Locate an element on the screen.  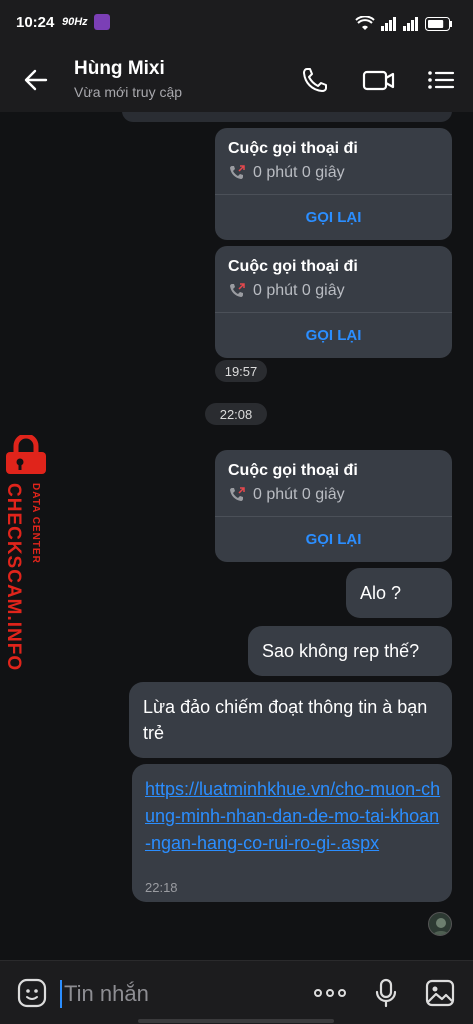
received-message-bubble: Lừa đảo chiếm đoạt thông tin à bạn trẻ is located at coordinates (290, 720).